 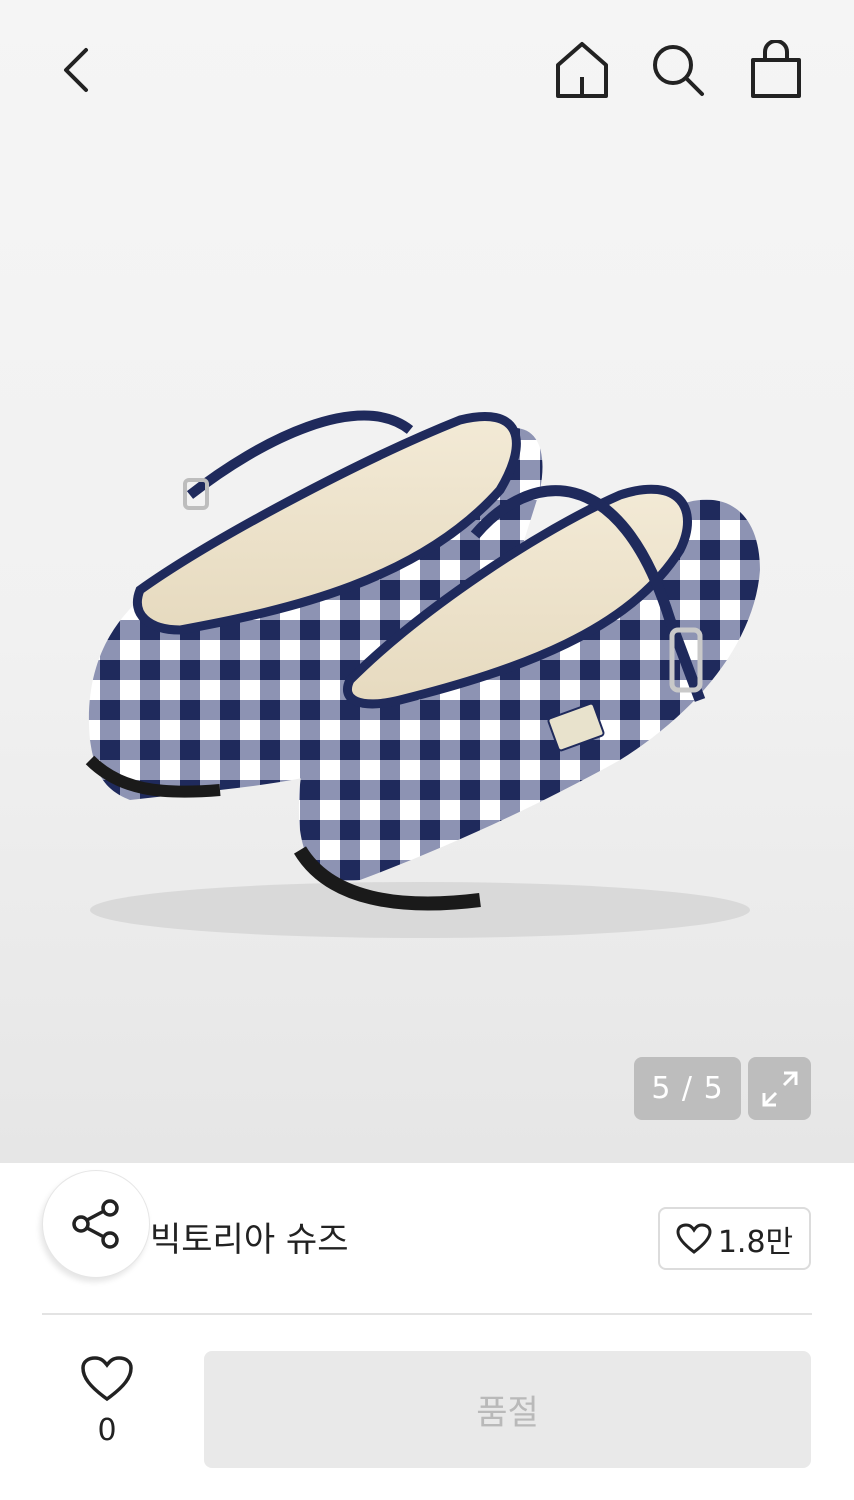 I want to click on home-button, so click(x=582, y=70).